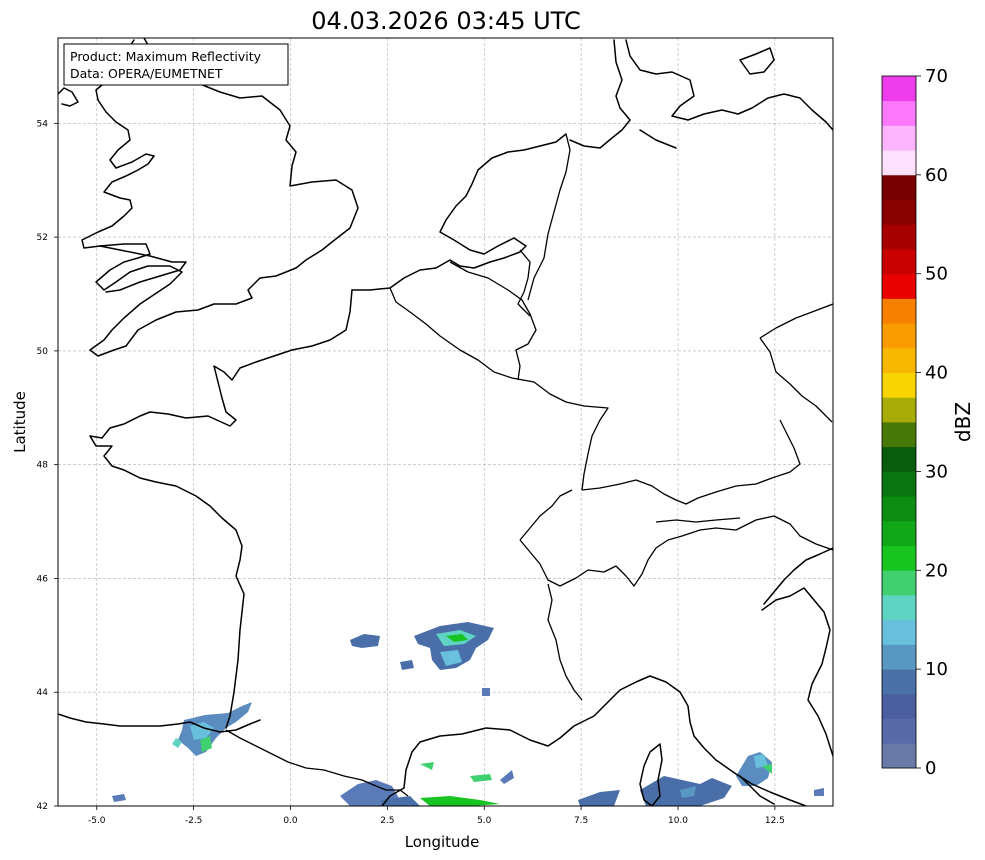 This screenshot has height=860, width=985. I want to click on y-tick-label: 46, so click(43, 579).